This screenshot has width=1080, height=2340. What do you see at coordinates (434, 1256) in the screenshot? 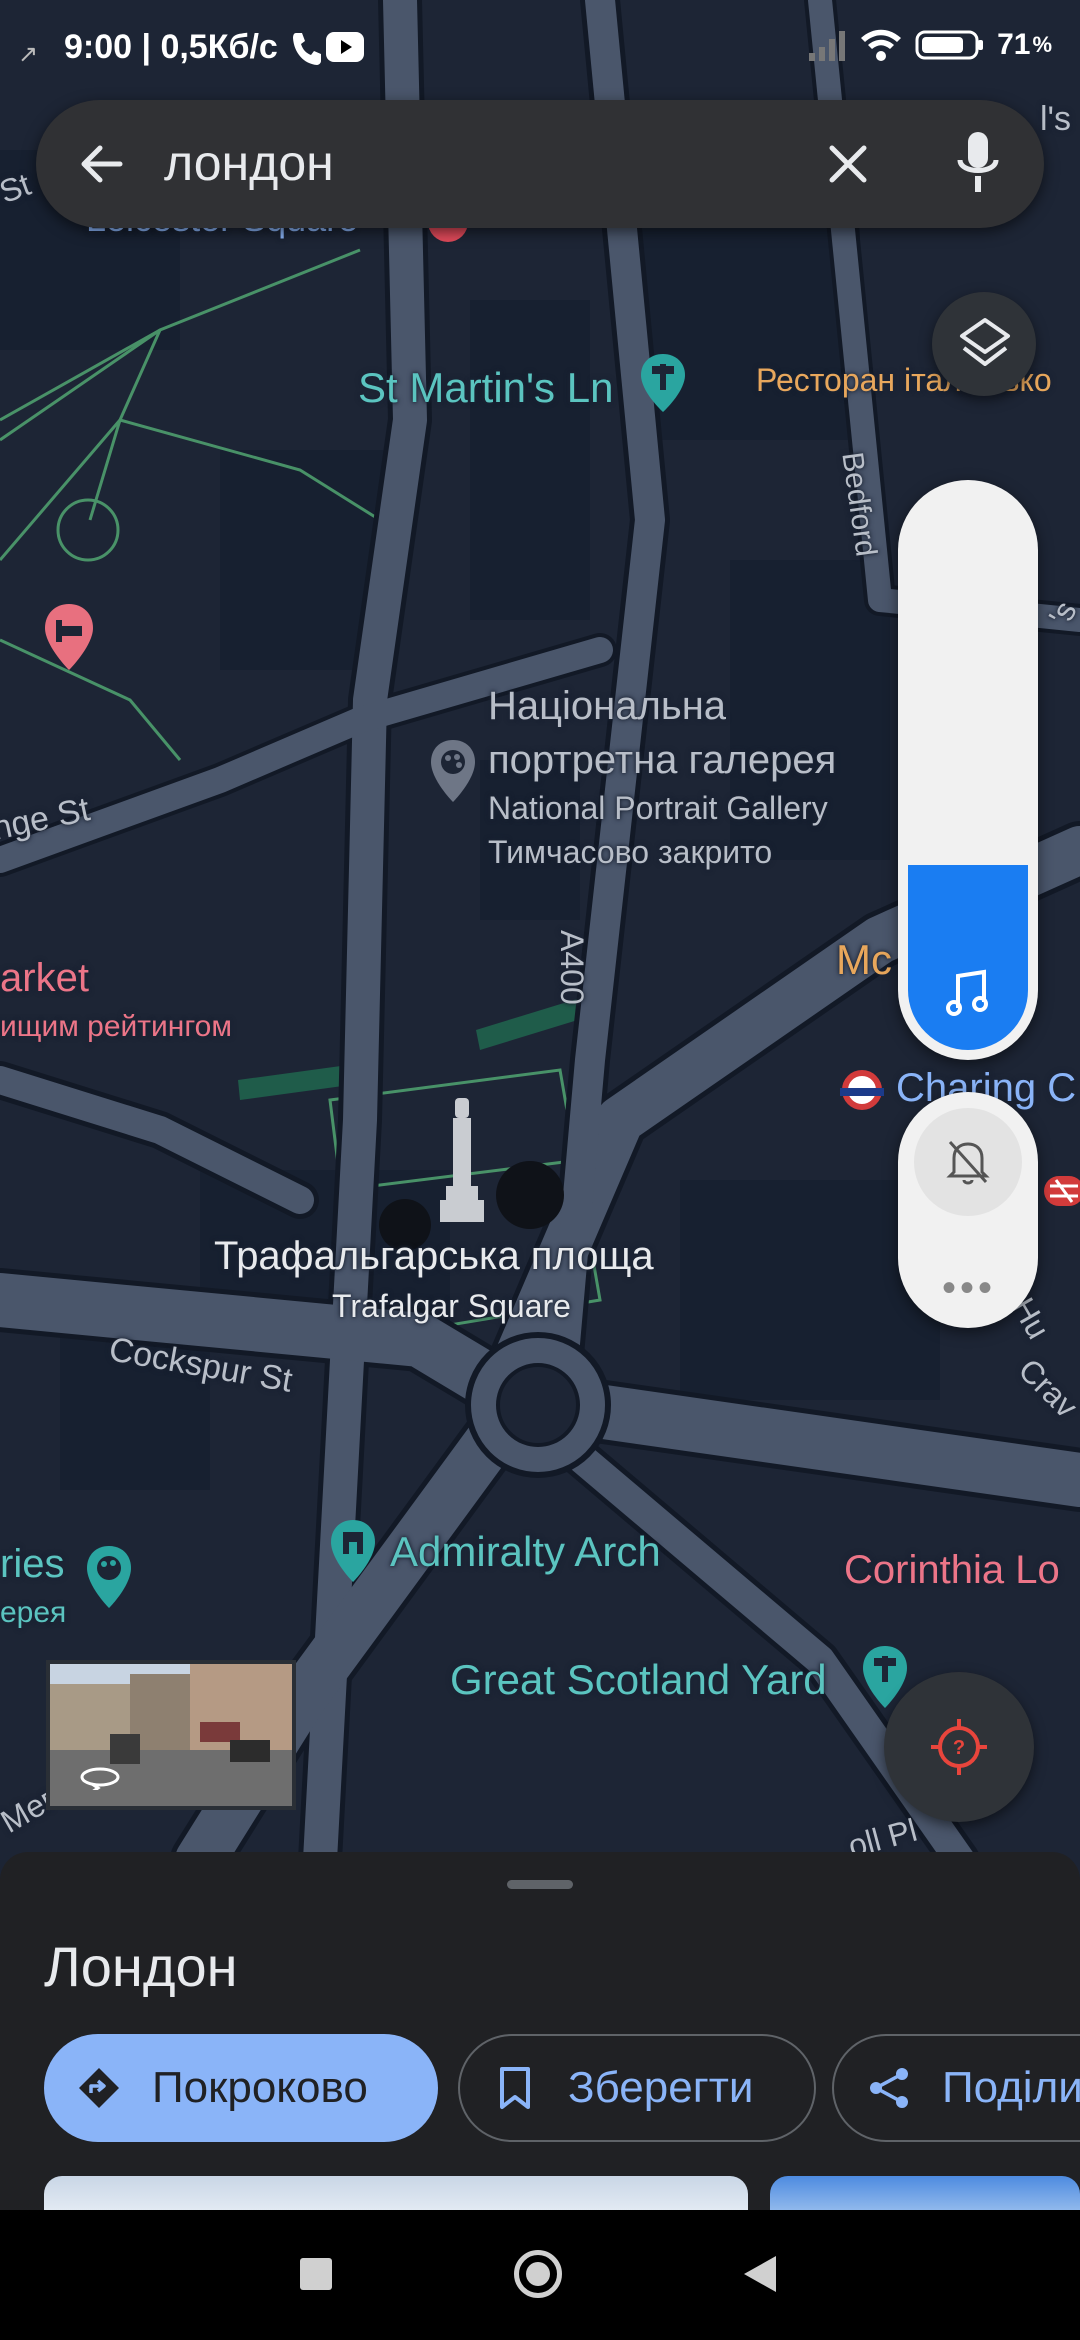
I see `map-label-trafalgar-uk: Трафальгарська площа` at bounding box center [434, 1256].